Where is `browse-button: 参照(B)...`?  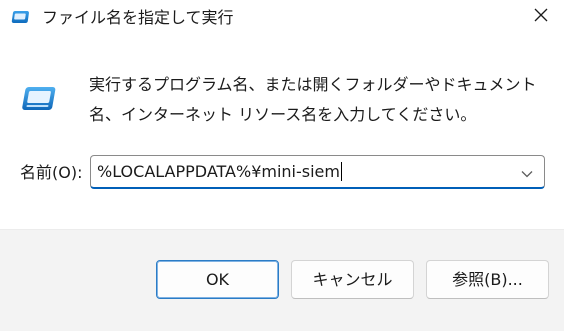
browse-button: 参照(B)... is located at coordinates (487, 279).